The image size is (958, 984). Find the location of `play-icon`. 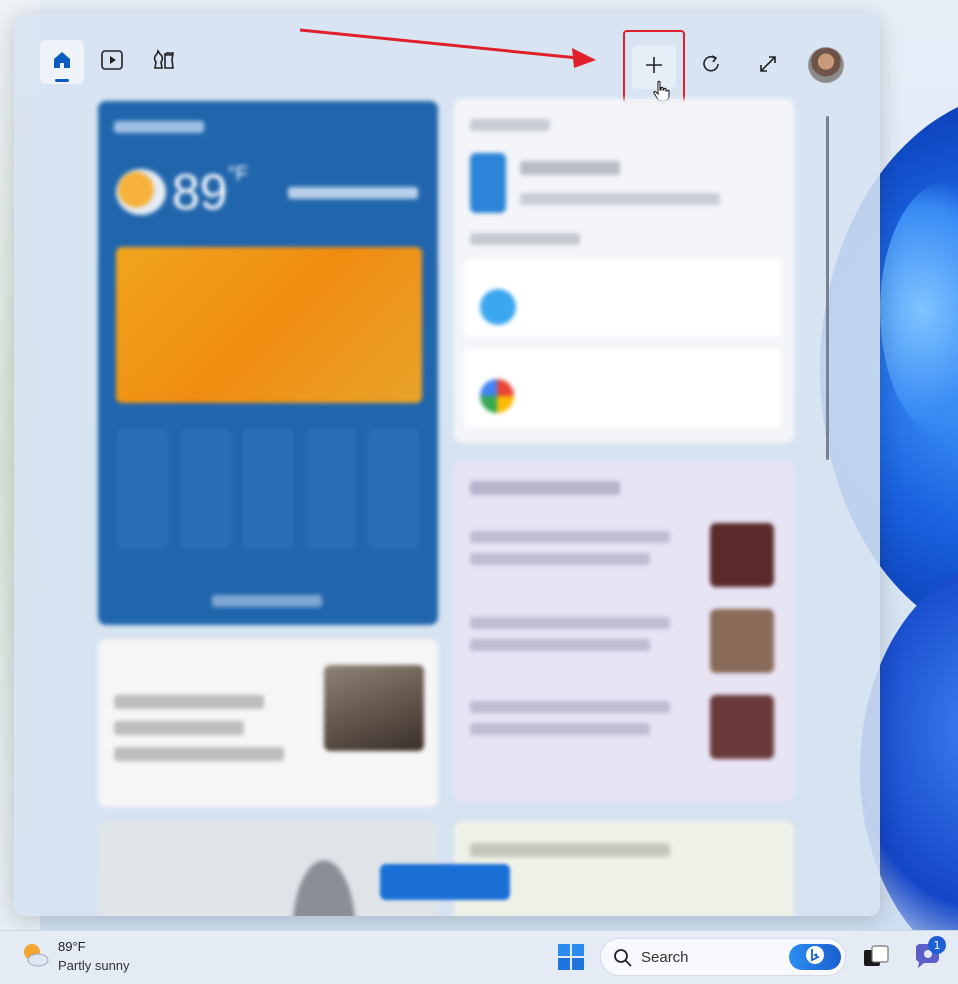

play-icon is located at coordinates (112, 62).